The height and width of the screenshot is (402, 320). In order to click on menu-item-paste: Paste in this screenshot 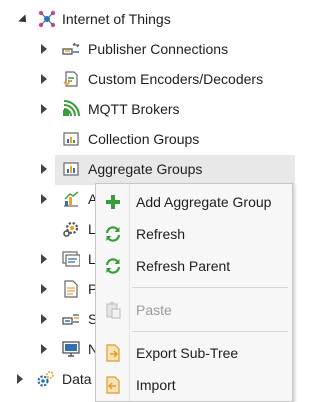, I will do `click(194, 310)`.